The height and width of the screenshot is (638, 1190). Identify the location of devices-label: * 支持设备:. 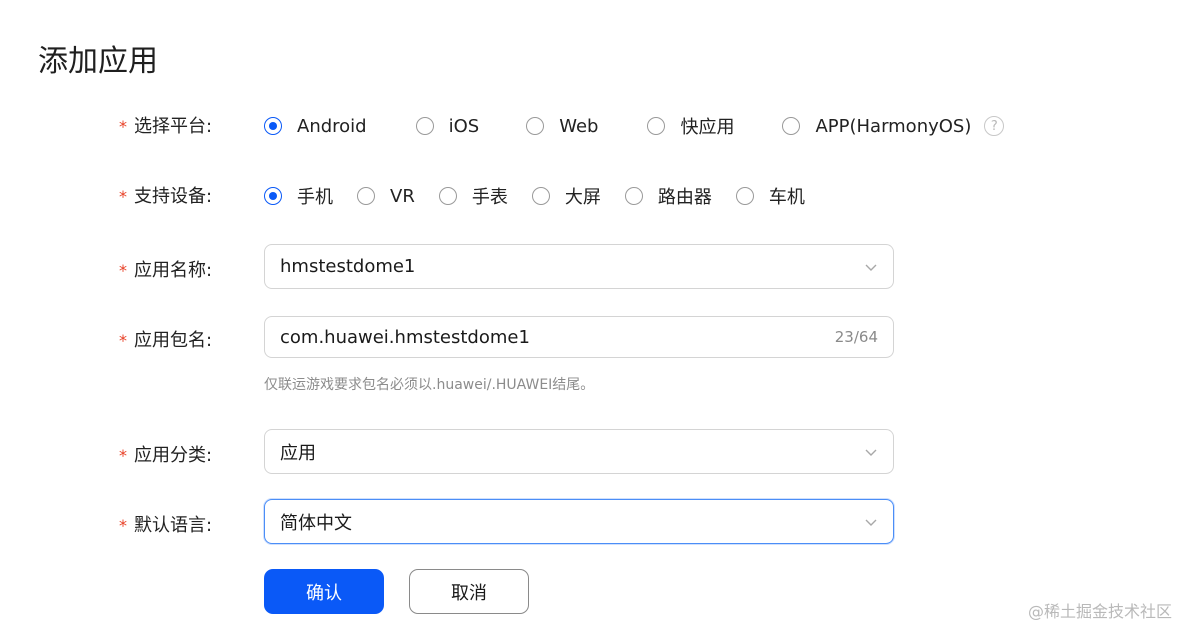
(166, 196).